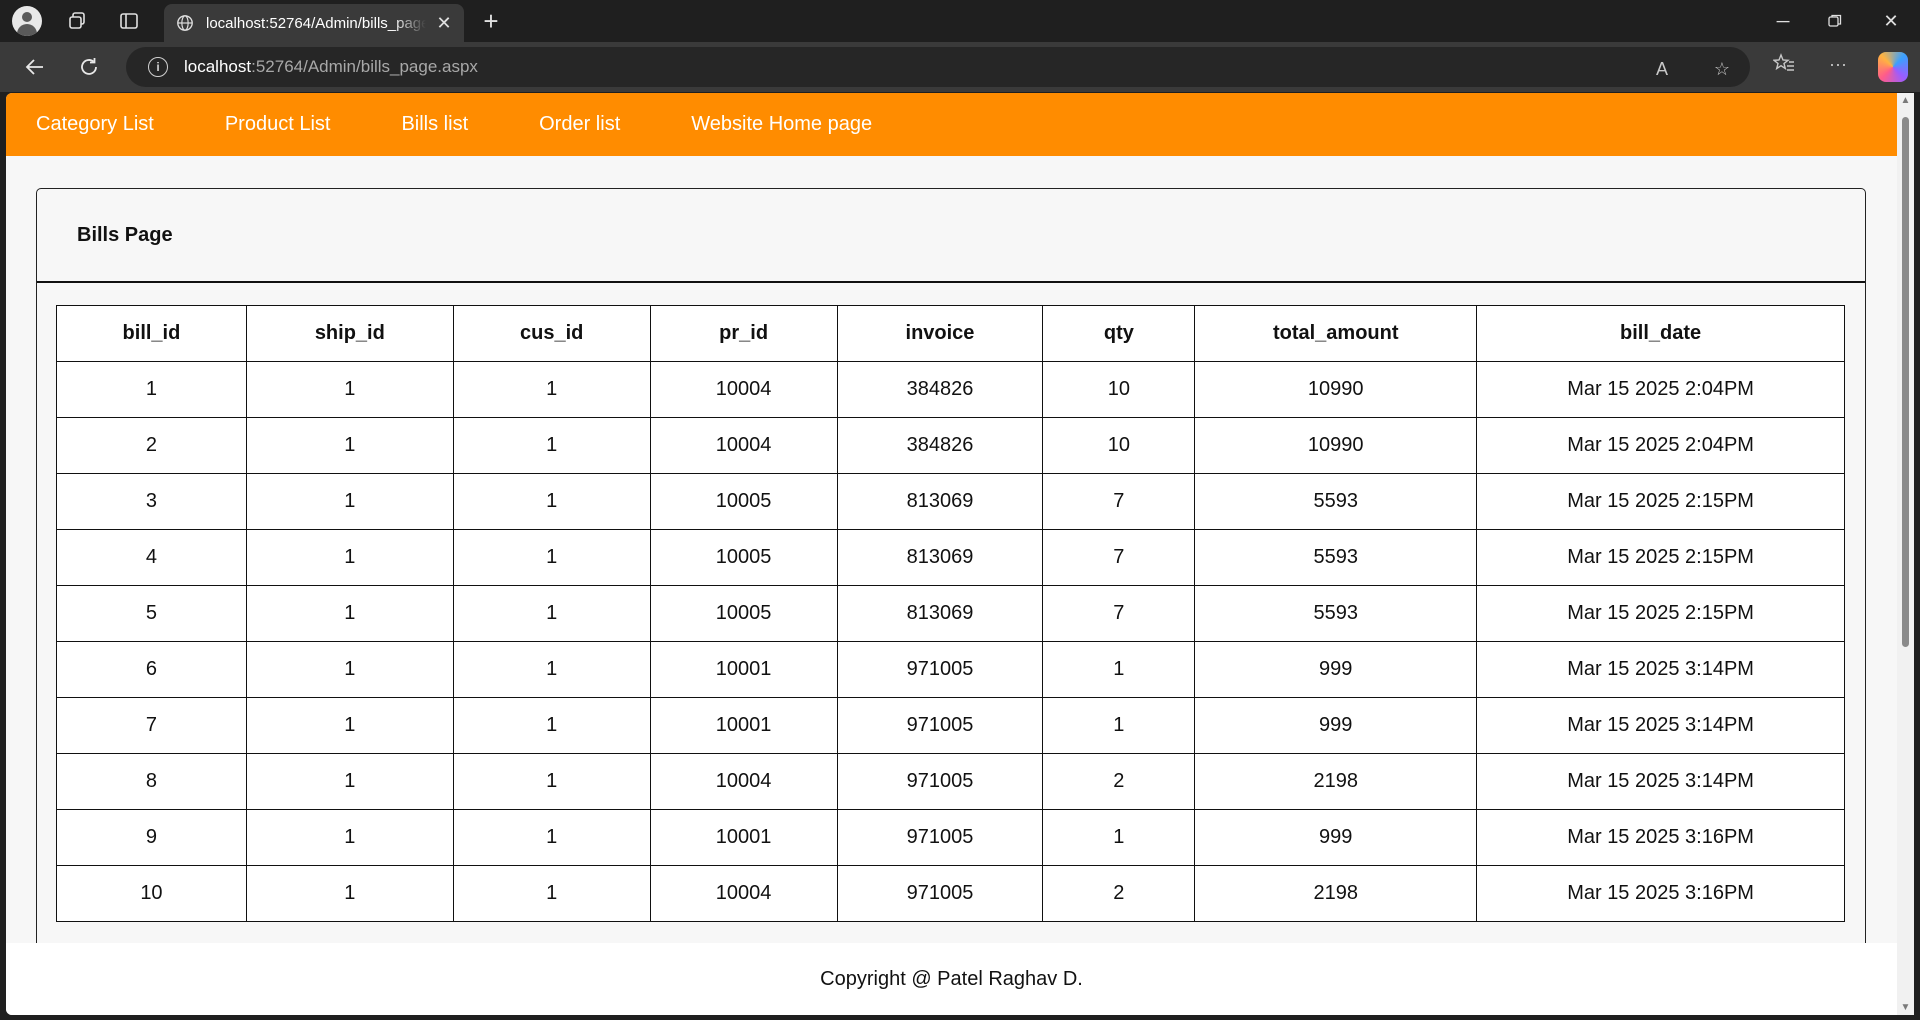  Describe the element at coordinates (1660, 837) in the screenshot. I see `table-cell-bill_date: Mar 15 2025 3:16PM` at that location.